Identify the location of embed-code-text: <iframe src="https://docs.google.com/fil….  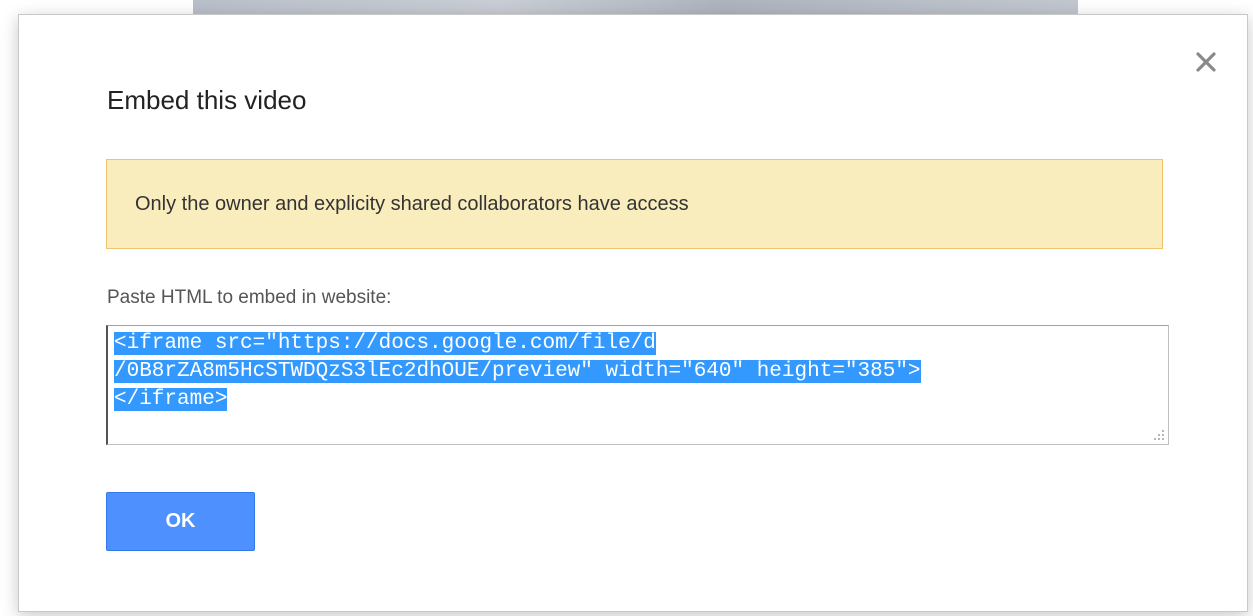
(638, 372).